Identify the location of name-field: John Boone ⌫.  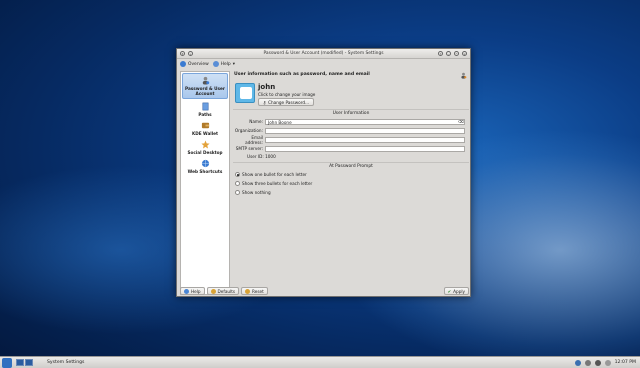
(365, 121).